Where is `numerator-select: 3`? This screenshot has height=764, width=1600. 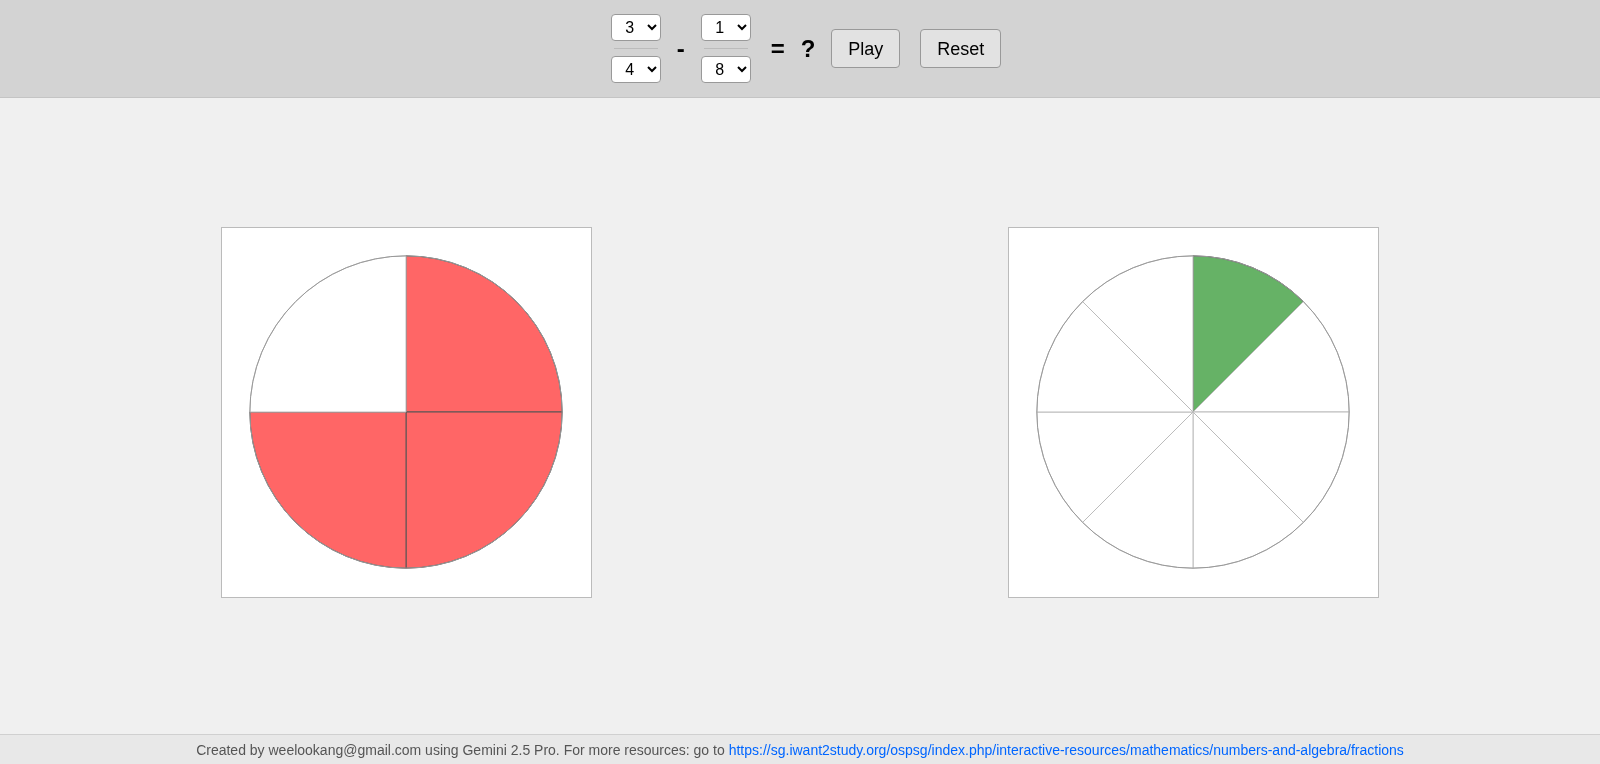 numerator-select: 3 is located at coordinates (635, 27).